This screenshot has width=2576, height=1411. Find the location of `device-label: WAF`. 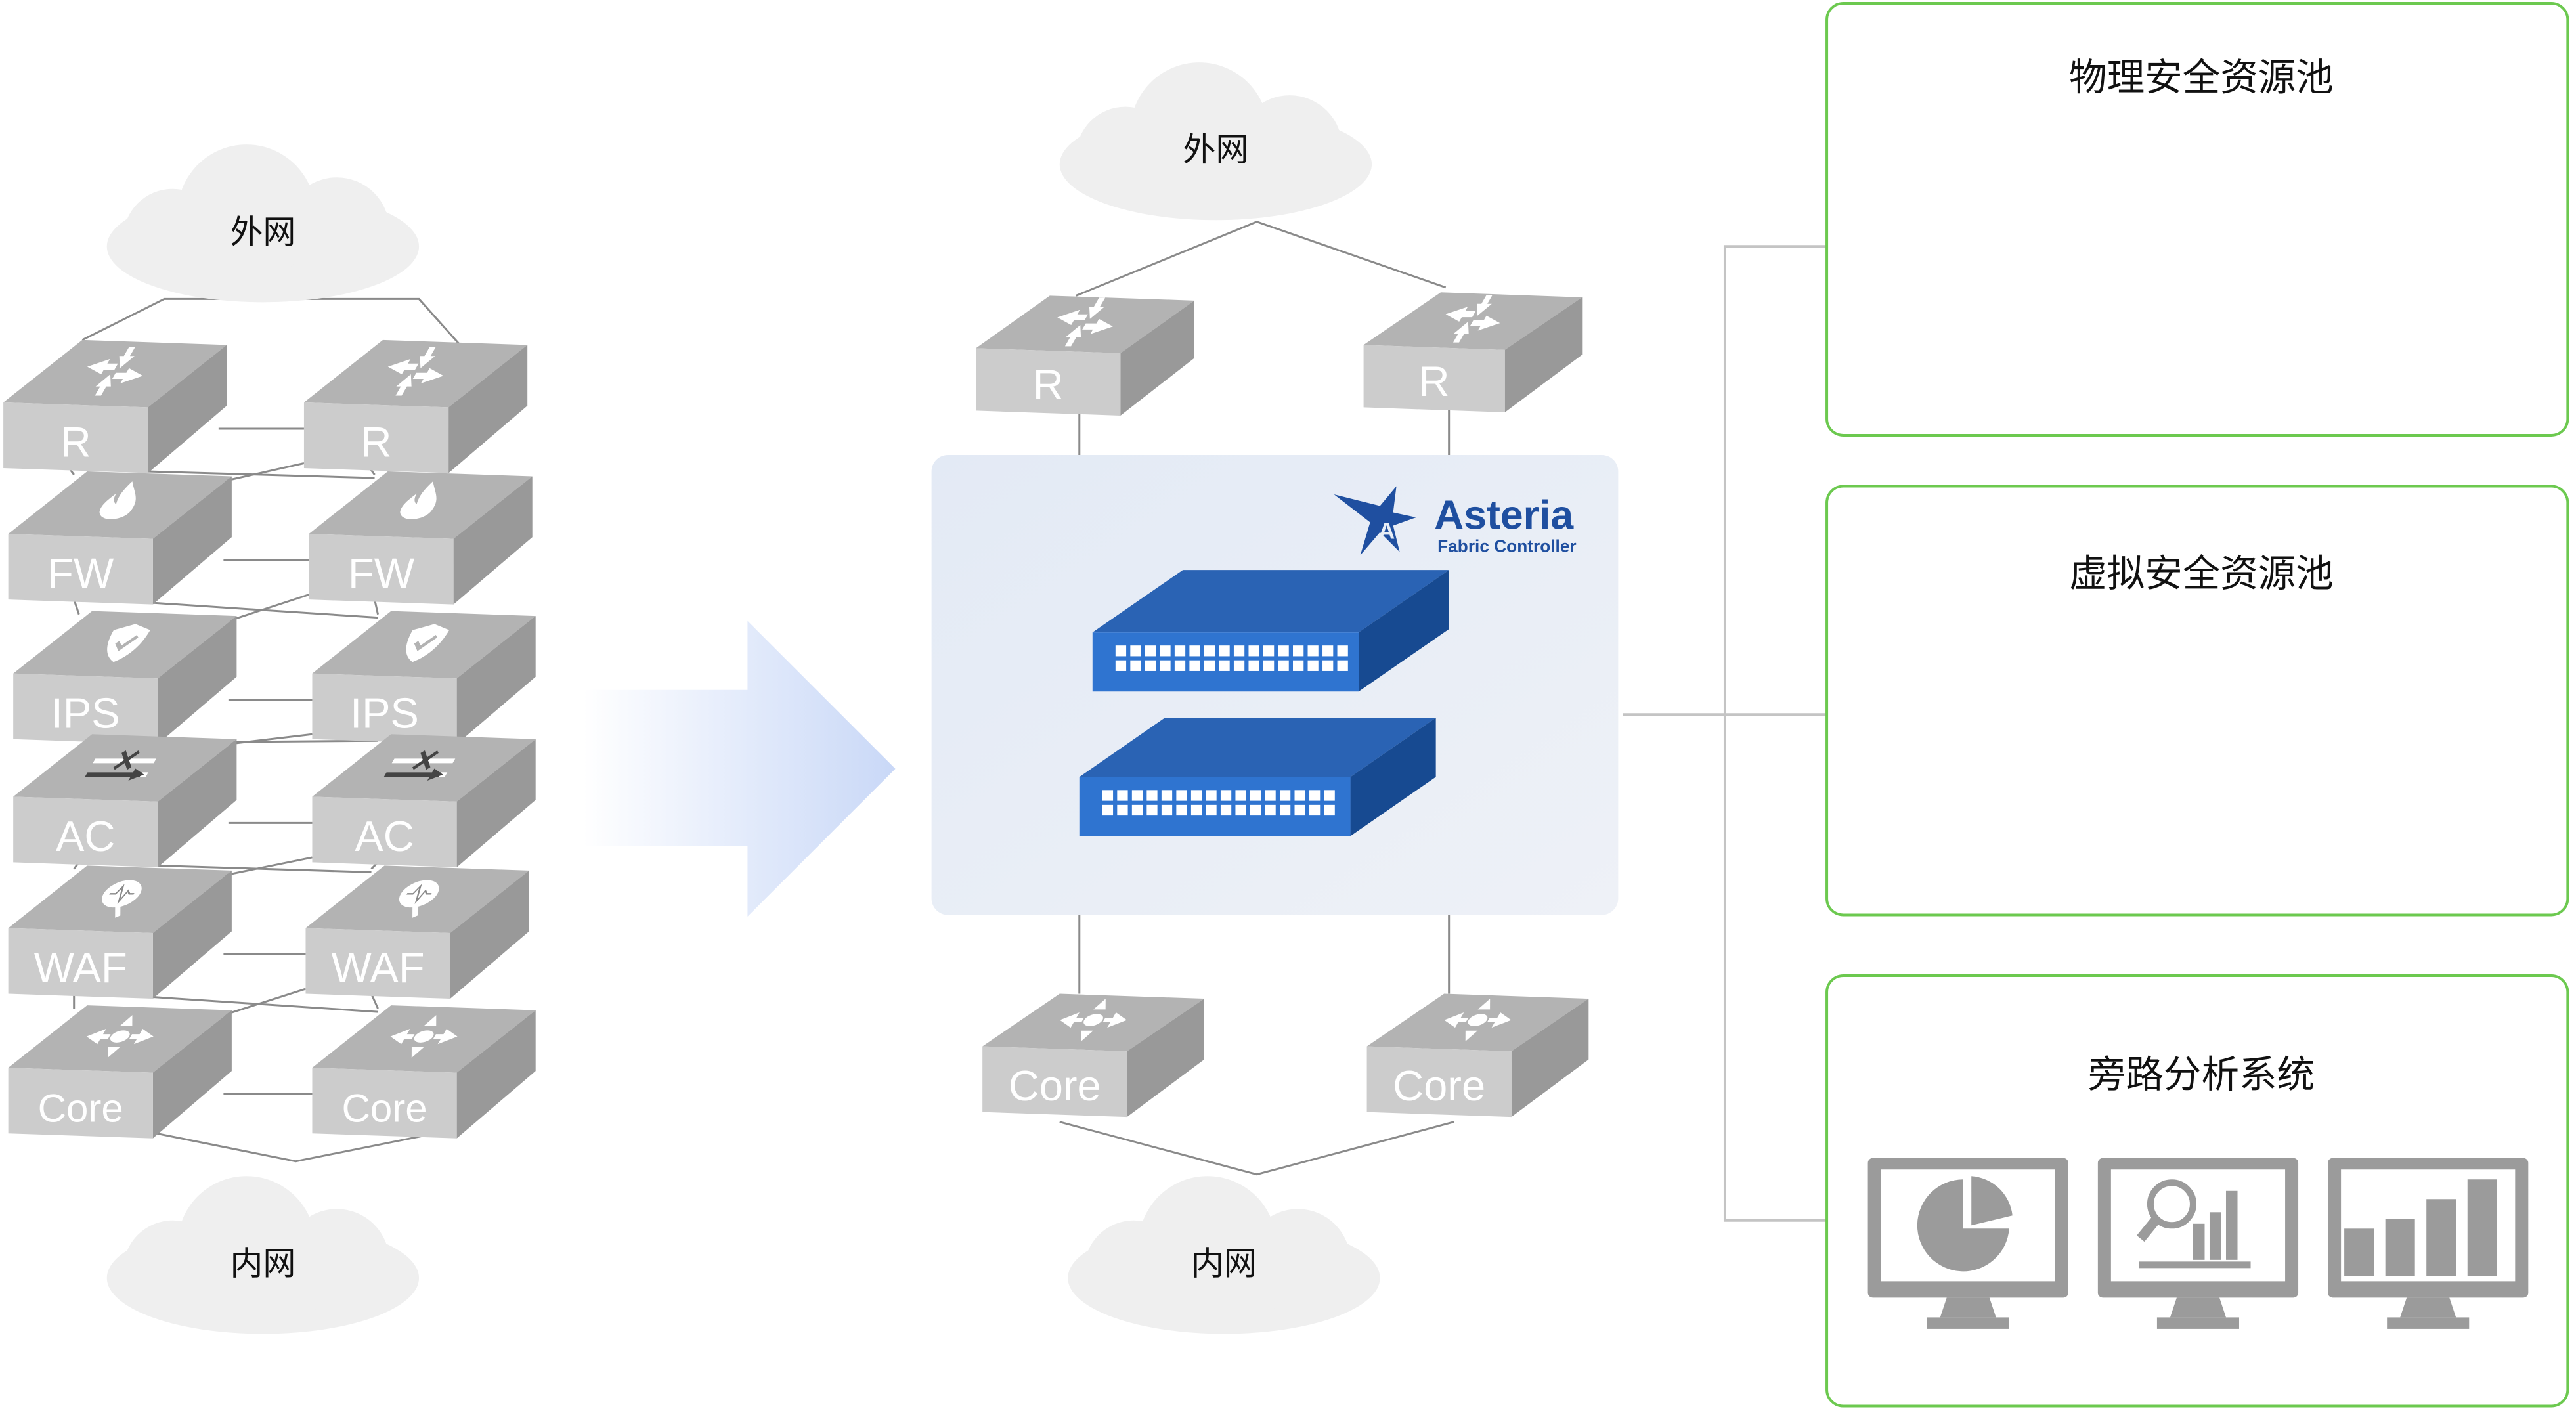

device-label: WAF is located at coordinates (378, 967).